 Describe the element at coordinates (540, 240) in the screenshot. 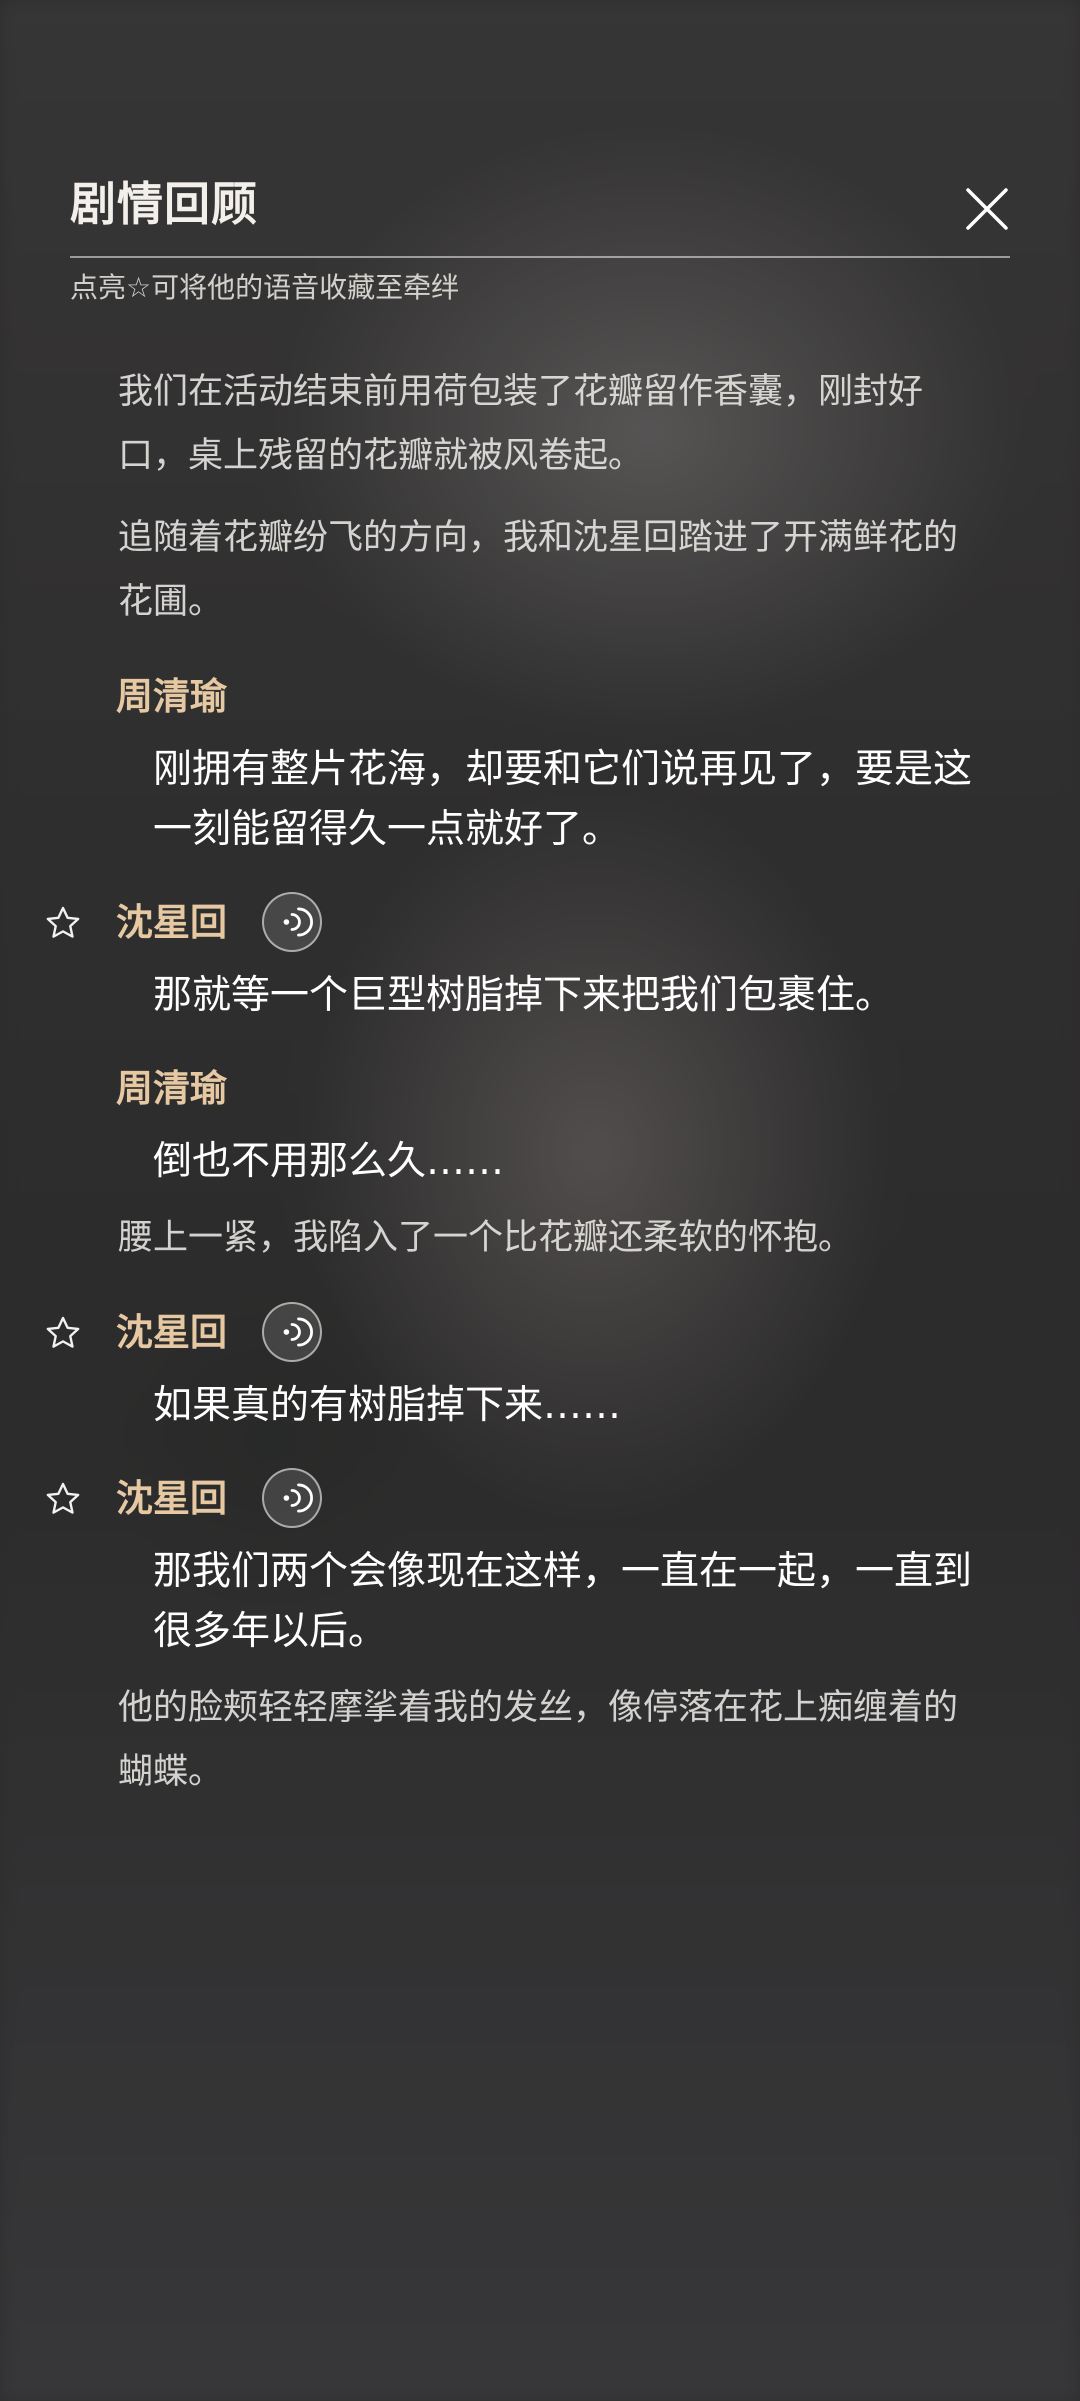

I see `review-header: 剧情回顾 点亮☆可将他的语音收藏至牵绊` at that location.